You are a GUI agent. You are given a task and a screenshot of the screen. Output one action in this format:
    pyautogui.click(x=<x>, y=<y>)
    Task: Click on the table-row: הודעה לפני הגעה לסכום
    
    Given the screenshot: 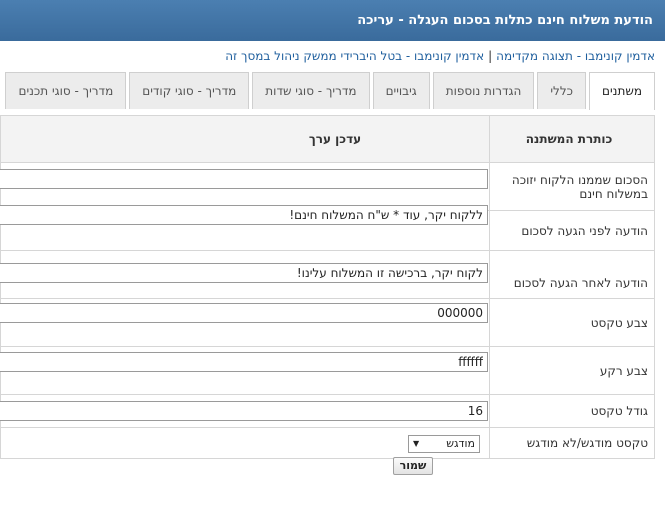 What is the action you would take?
    pyautogui.click(x=327, y=228)
    